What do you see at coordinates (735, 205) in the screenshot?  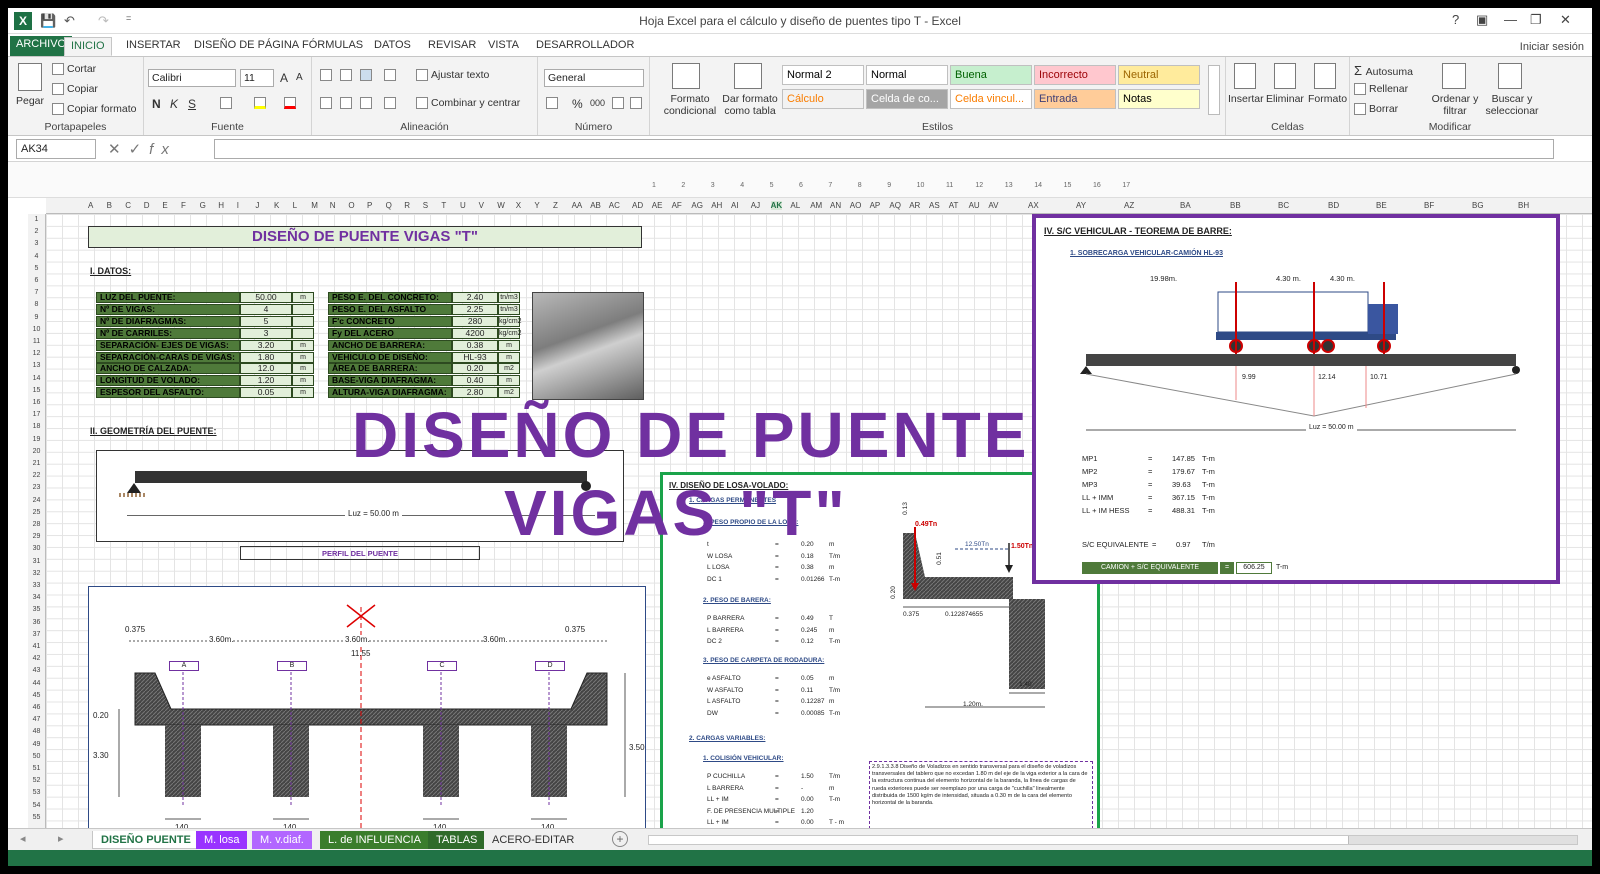 I see `col-header: AI` at bounding box center [735, 205].